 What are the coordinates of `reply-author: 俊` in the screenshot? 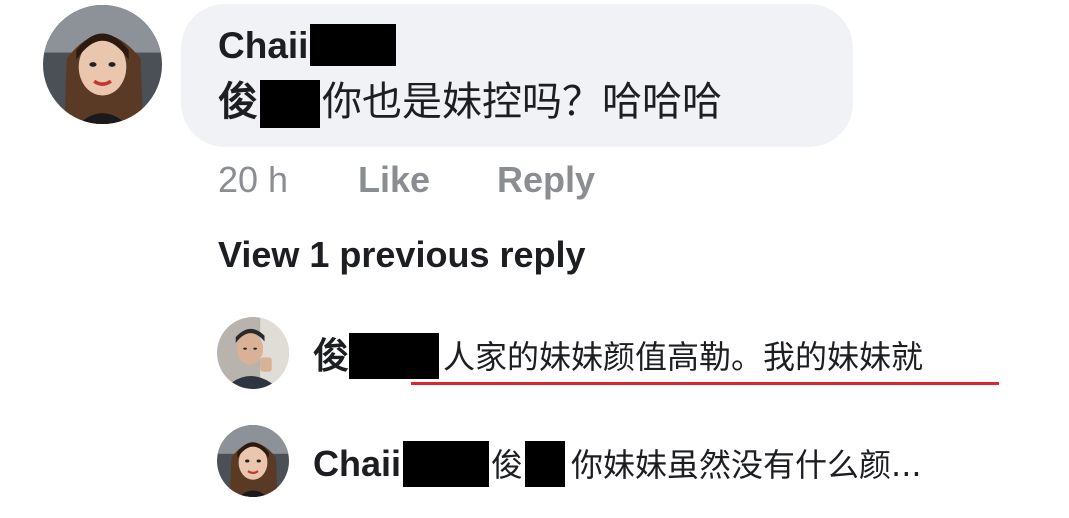 It's located at (331, 355).